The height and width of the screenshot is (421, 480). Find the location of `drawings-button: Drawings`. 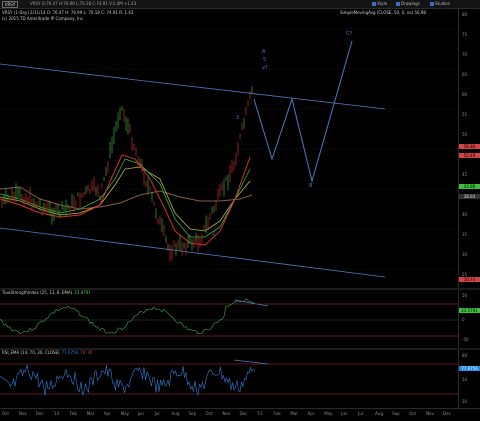

drawings-button: Drawings is located at coordinates (408, 3).